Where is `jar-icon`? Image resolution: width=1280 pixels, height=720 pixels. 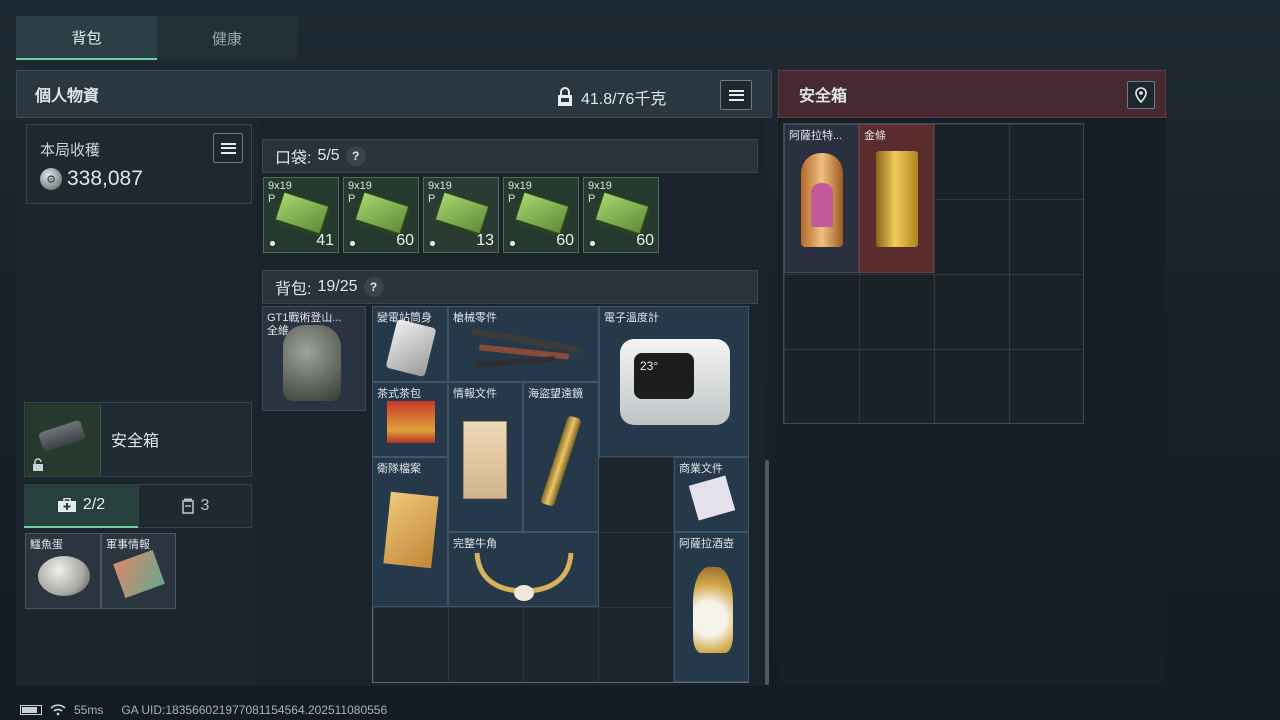
jar-icon is located at coordinates (187, 506).